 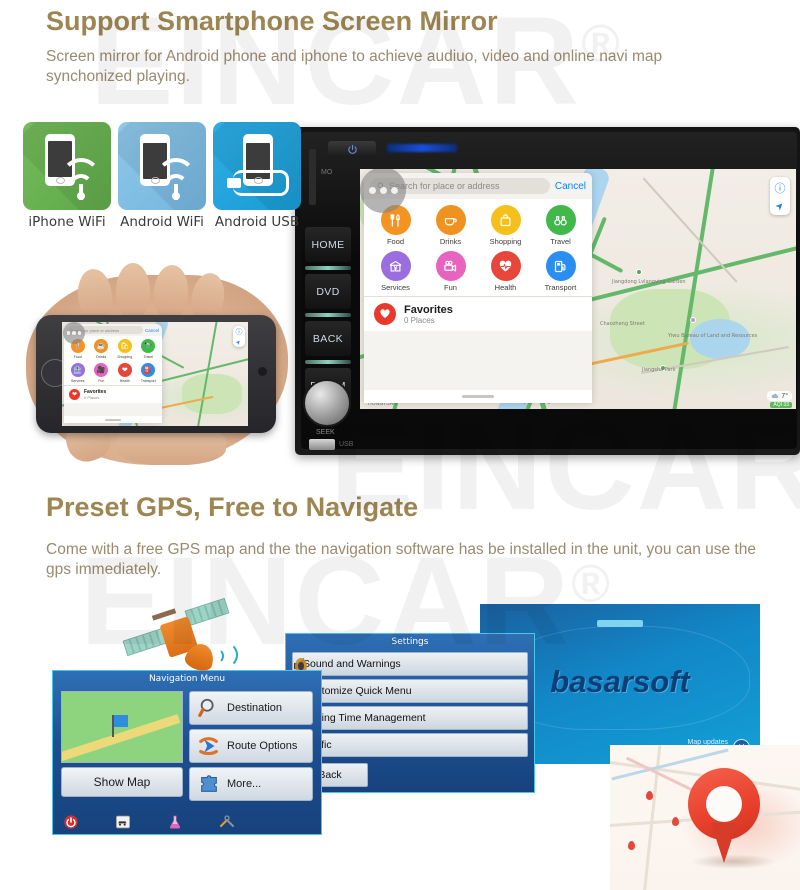 I want to click on map-park-area, so click(x=212, y=394).